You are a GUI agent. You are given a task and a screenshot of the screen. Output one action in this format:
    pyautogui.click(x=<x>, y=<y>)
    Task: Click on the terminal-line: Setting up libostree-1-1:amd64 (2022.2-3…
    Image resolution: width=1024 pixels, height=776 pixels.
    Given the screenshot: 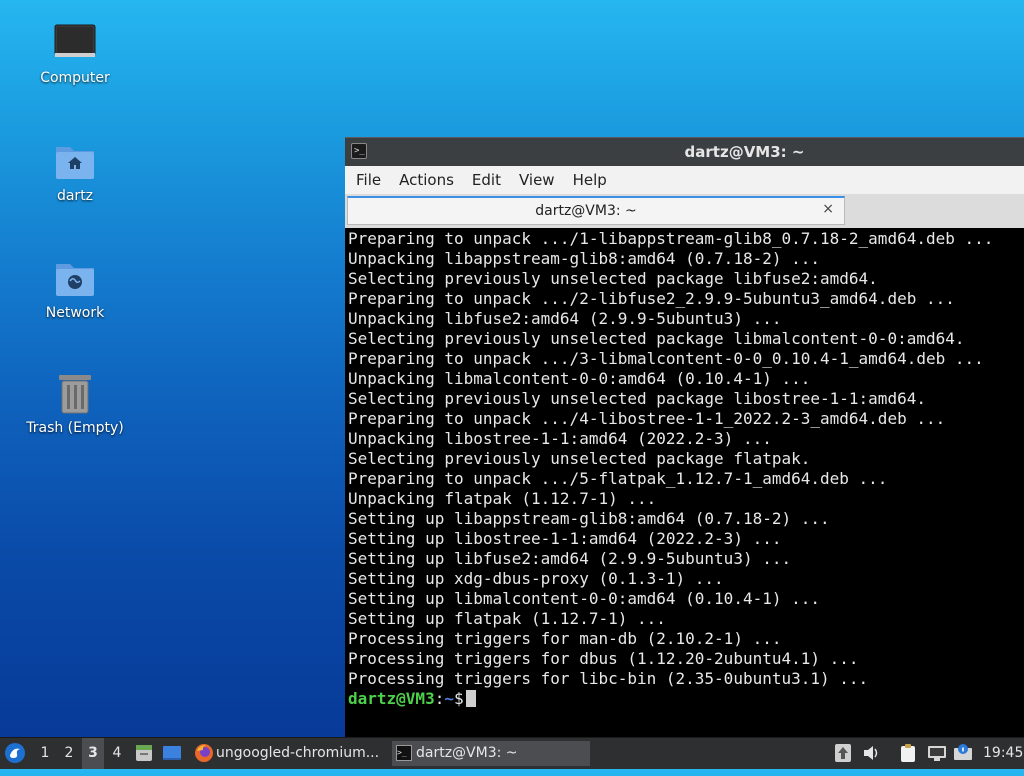 What is the action you would take?
    pyautogui.click(x=565, y=538)
    